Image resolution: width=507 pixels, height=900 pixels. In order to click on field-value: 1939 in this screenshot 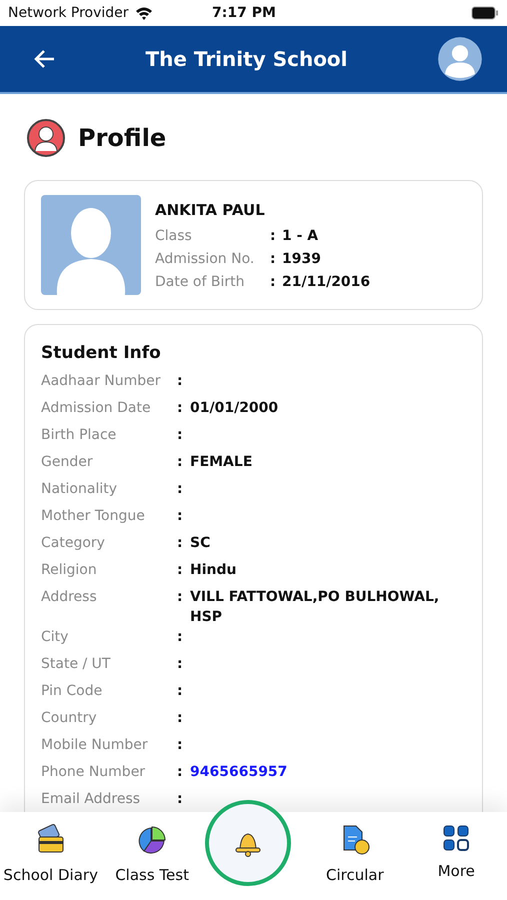, I will do `click(302, 258)`.